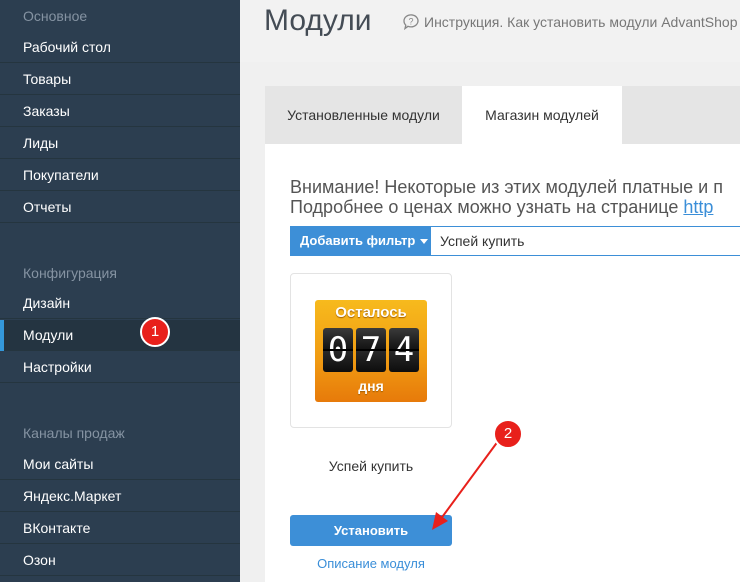  I want to click on sidebar-item-customers: Покупатели, so click(120, 175).